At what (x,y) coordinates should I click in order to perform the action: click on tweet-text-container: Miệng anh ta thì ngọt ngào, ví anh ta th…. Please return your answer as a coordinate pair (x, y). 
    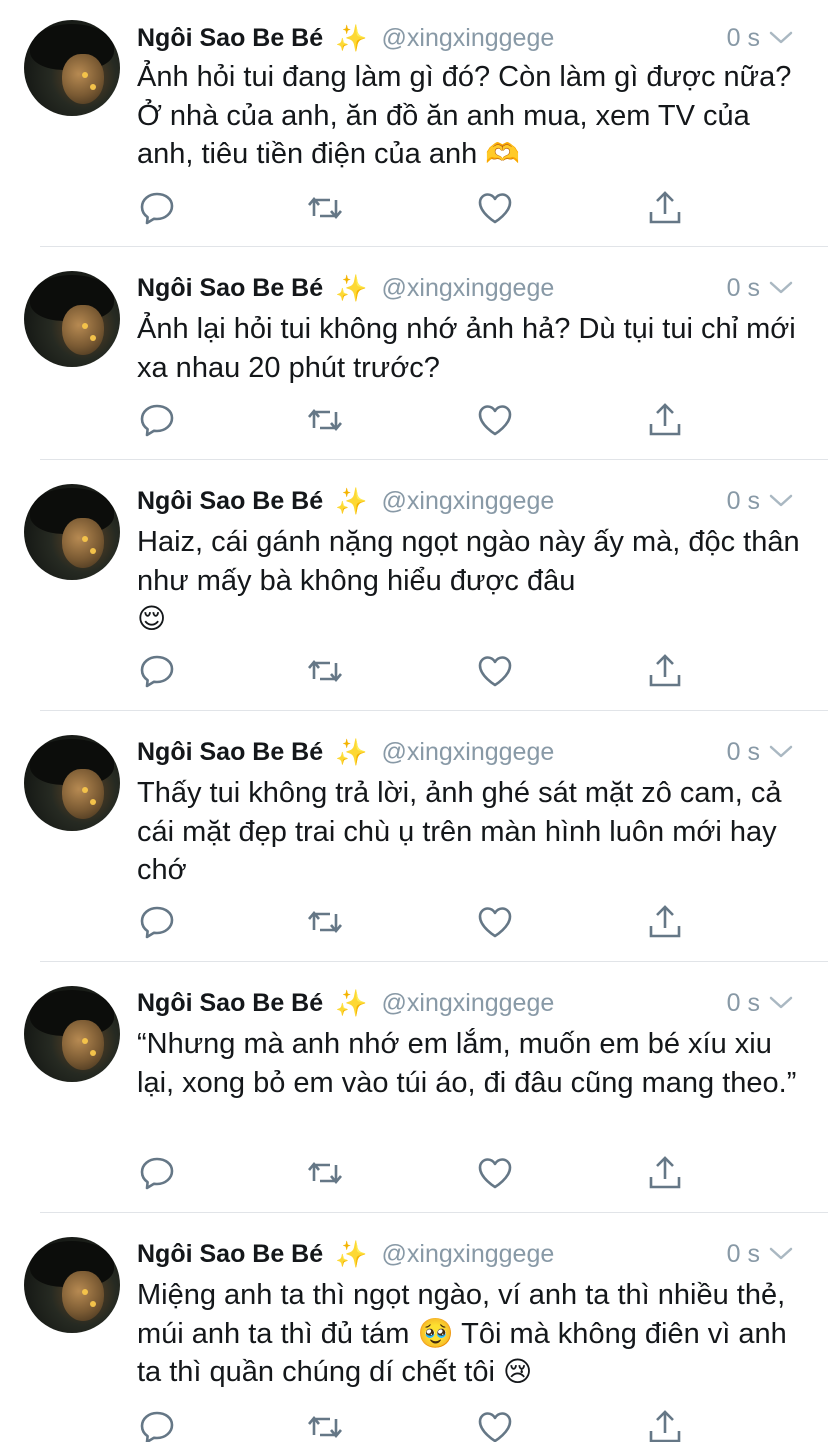
    Looking at the image, I should click on (471, 1334).